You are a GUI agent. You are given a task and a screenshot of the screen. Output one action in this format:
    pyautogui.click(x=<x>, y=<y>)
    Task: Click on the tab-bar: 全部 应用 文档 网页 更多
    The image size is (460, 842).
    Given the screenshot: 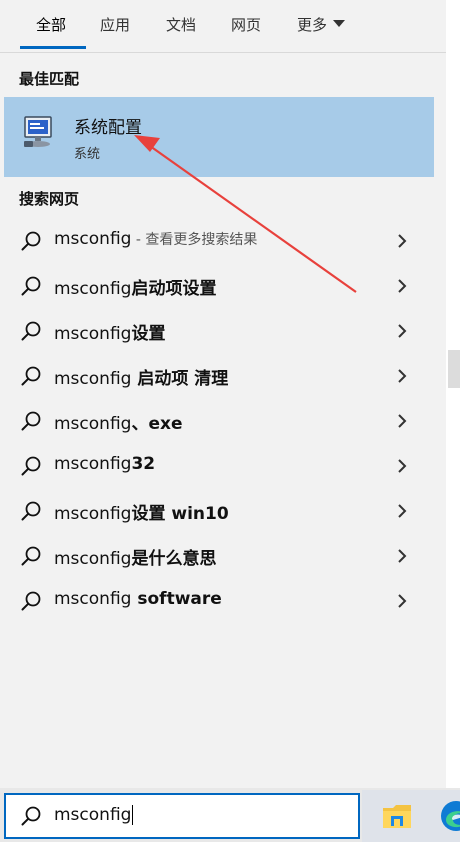 What is the action you would take?
    pyautogui.click(x=223, y=24)
    